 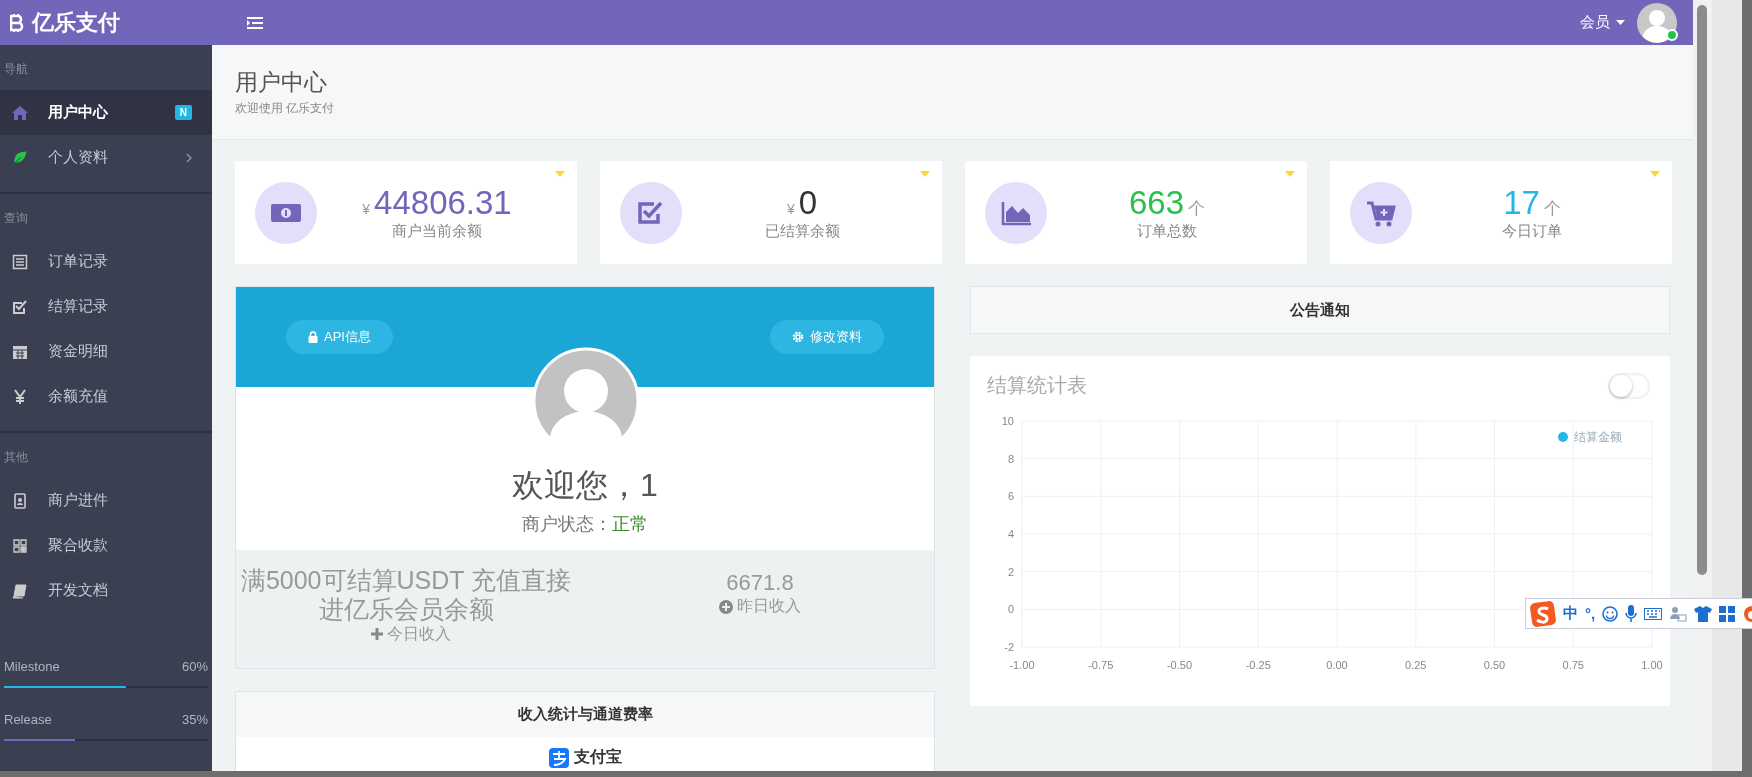 What do you see at coordinates (106, 396) in the screenshot?
I see `nav-item: 余额充值` at bounding box center [106, 396].